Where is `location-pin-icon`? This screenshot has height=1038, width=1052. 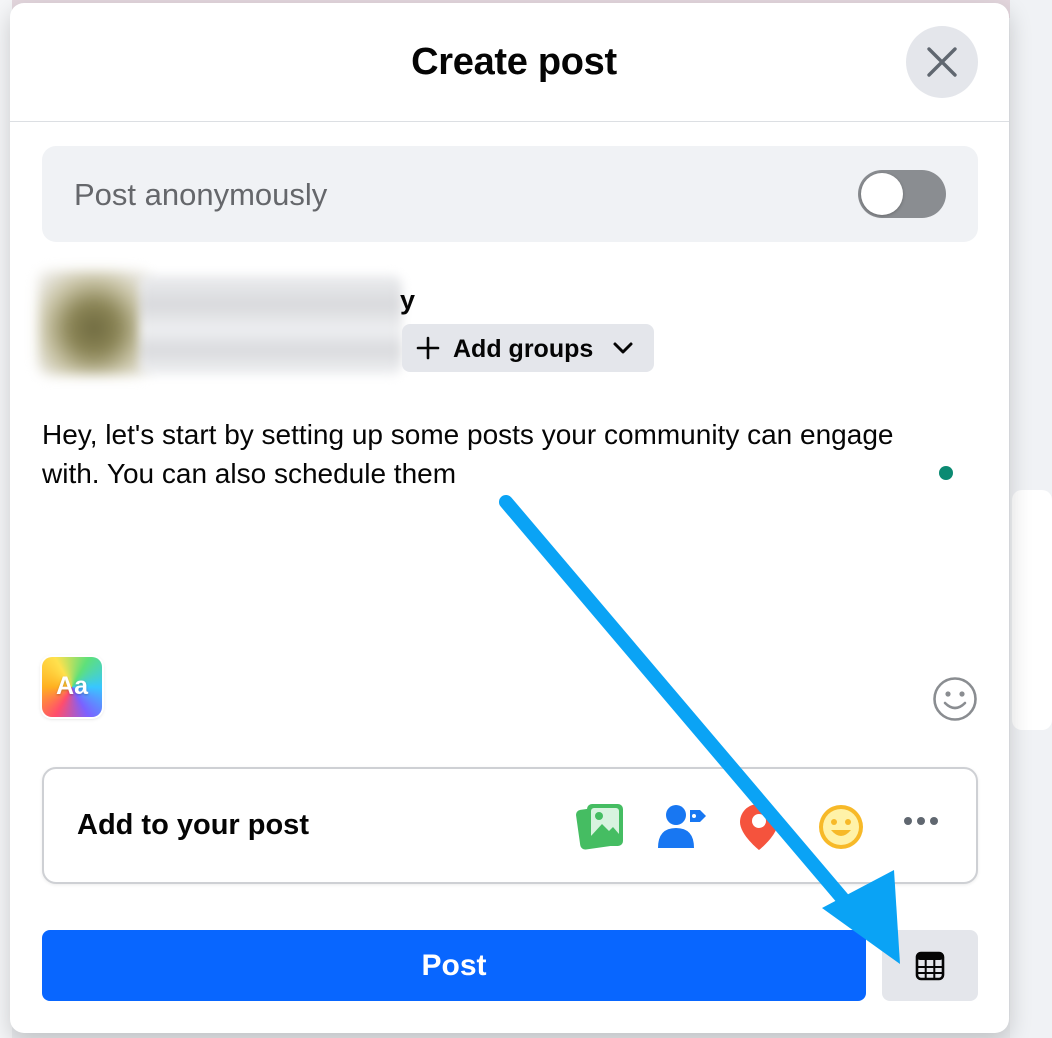 location-pin-icon is located at coordinates (759, 827).